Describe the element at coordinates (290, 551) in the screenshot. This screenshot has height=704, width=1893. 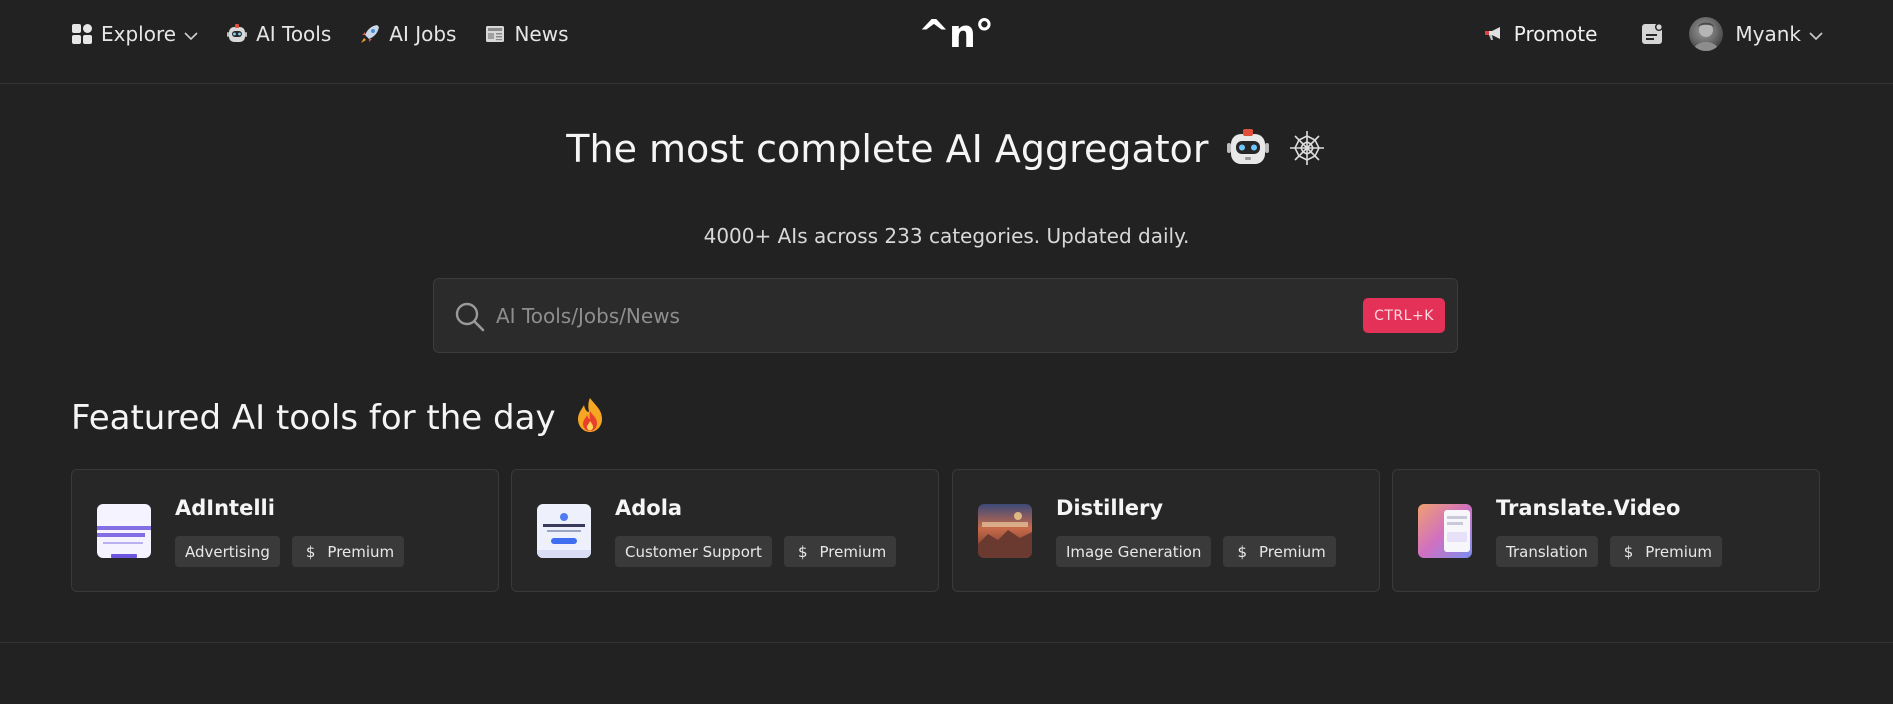
I see `tool-tags: Advertising $ Premium` at that location.